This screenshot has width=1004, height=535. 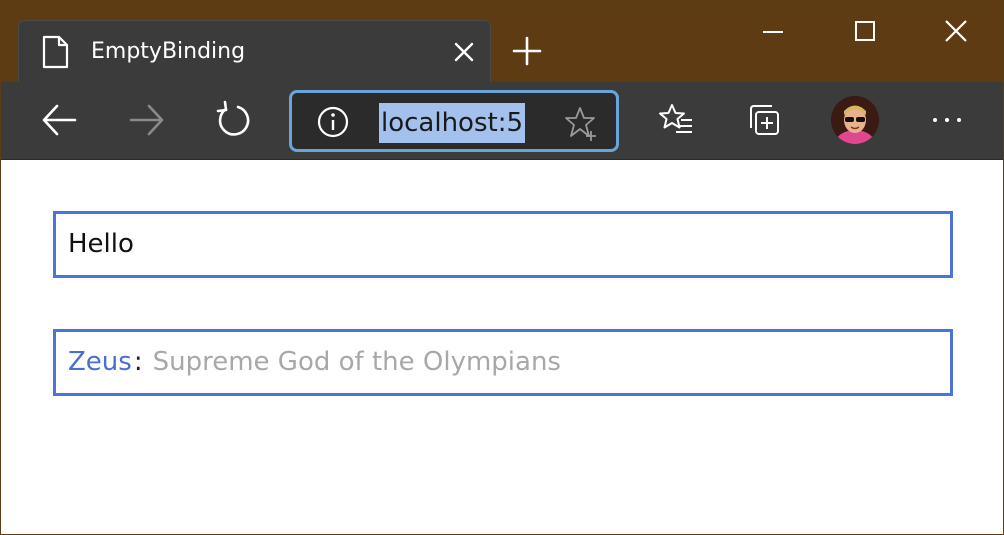 I want to click on god-text-input: Zeus: Supreme God of the Olympians, so click(x=503, y=362).